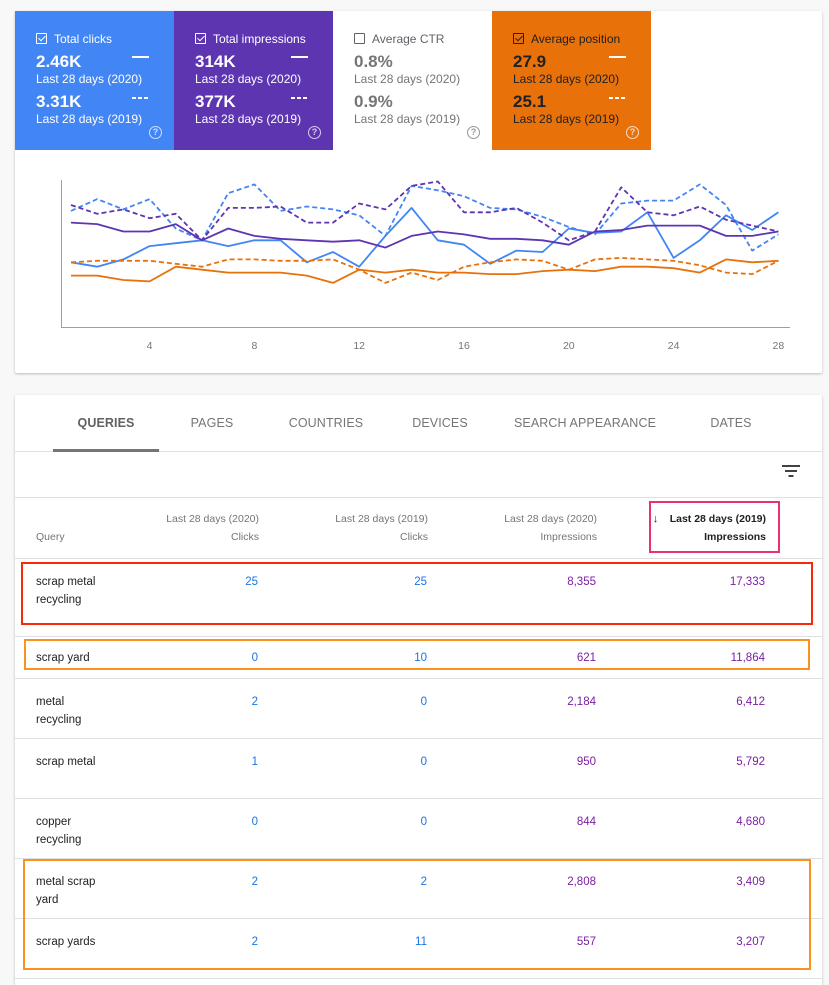 This screenshot has height=985, width=829. I want to click on x-tick-label: 16, so click(464, 346).